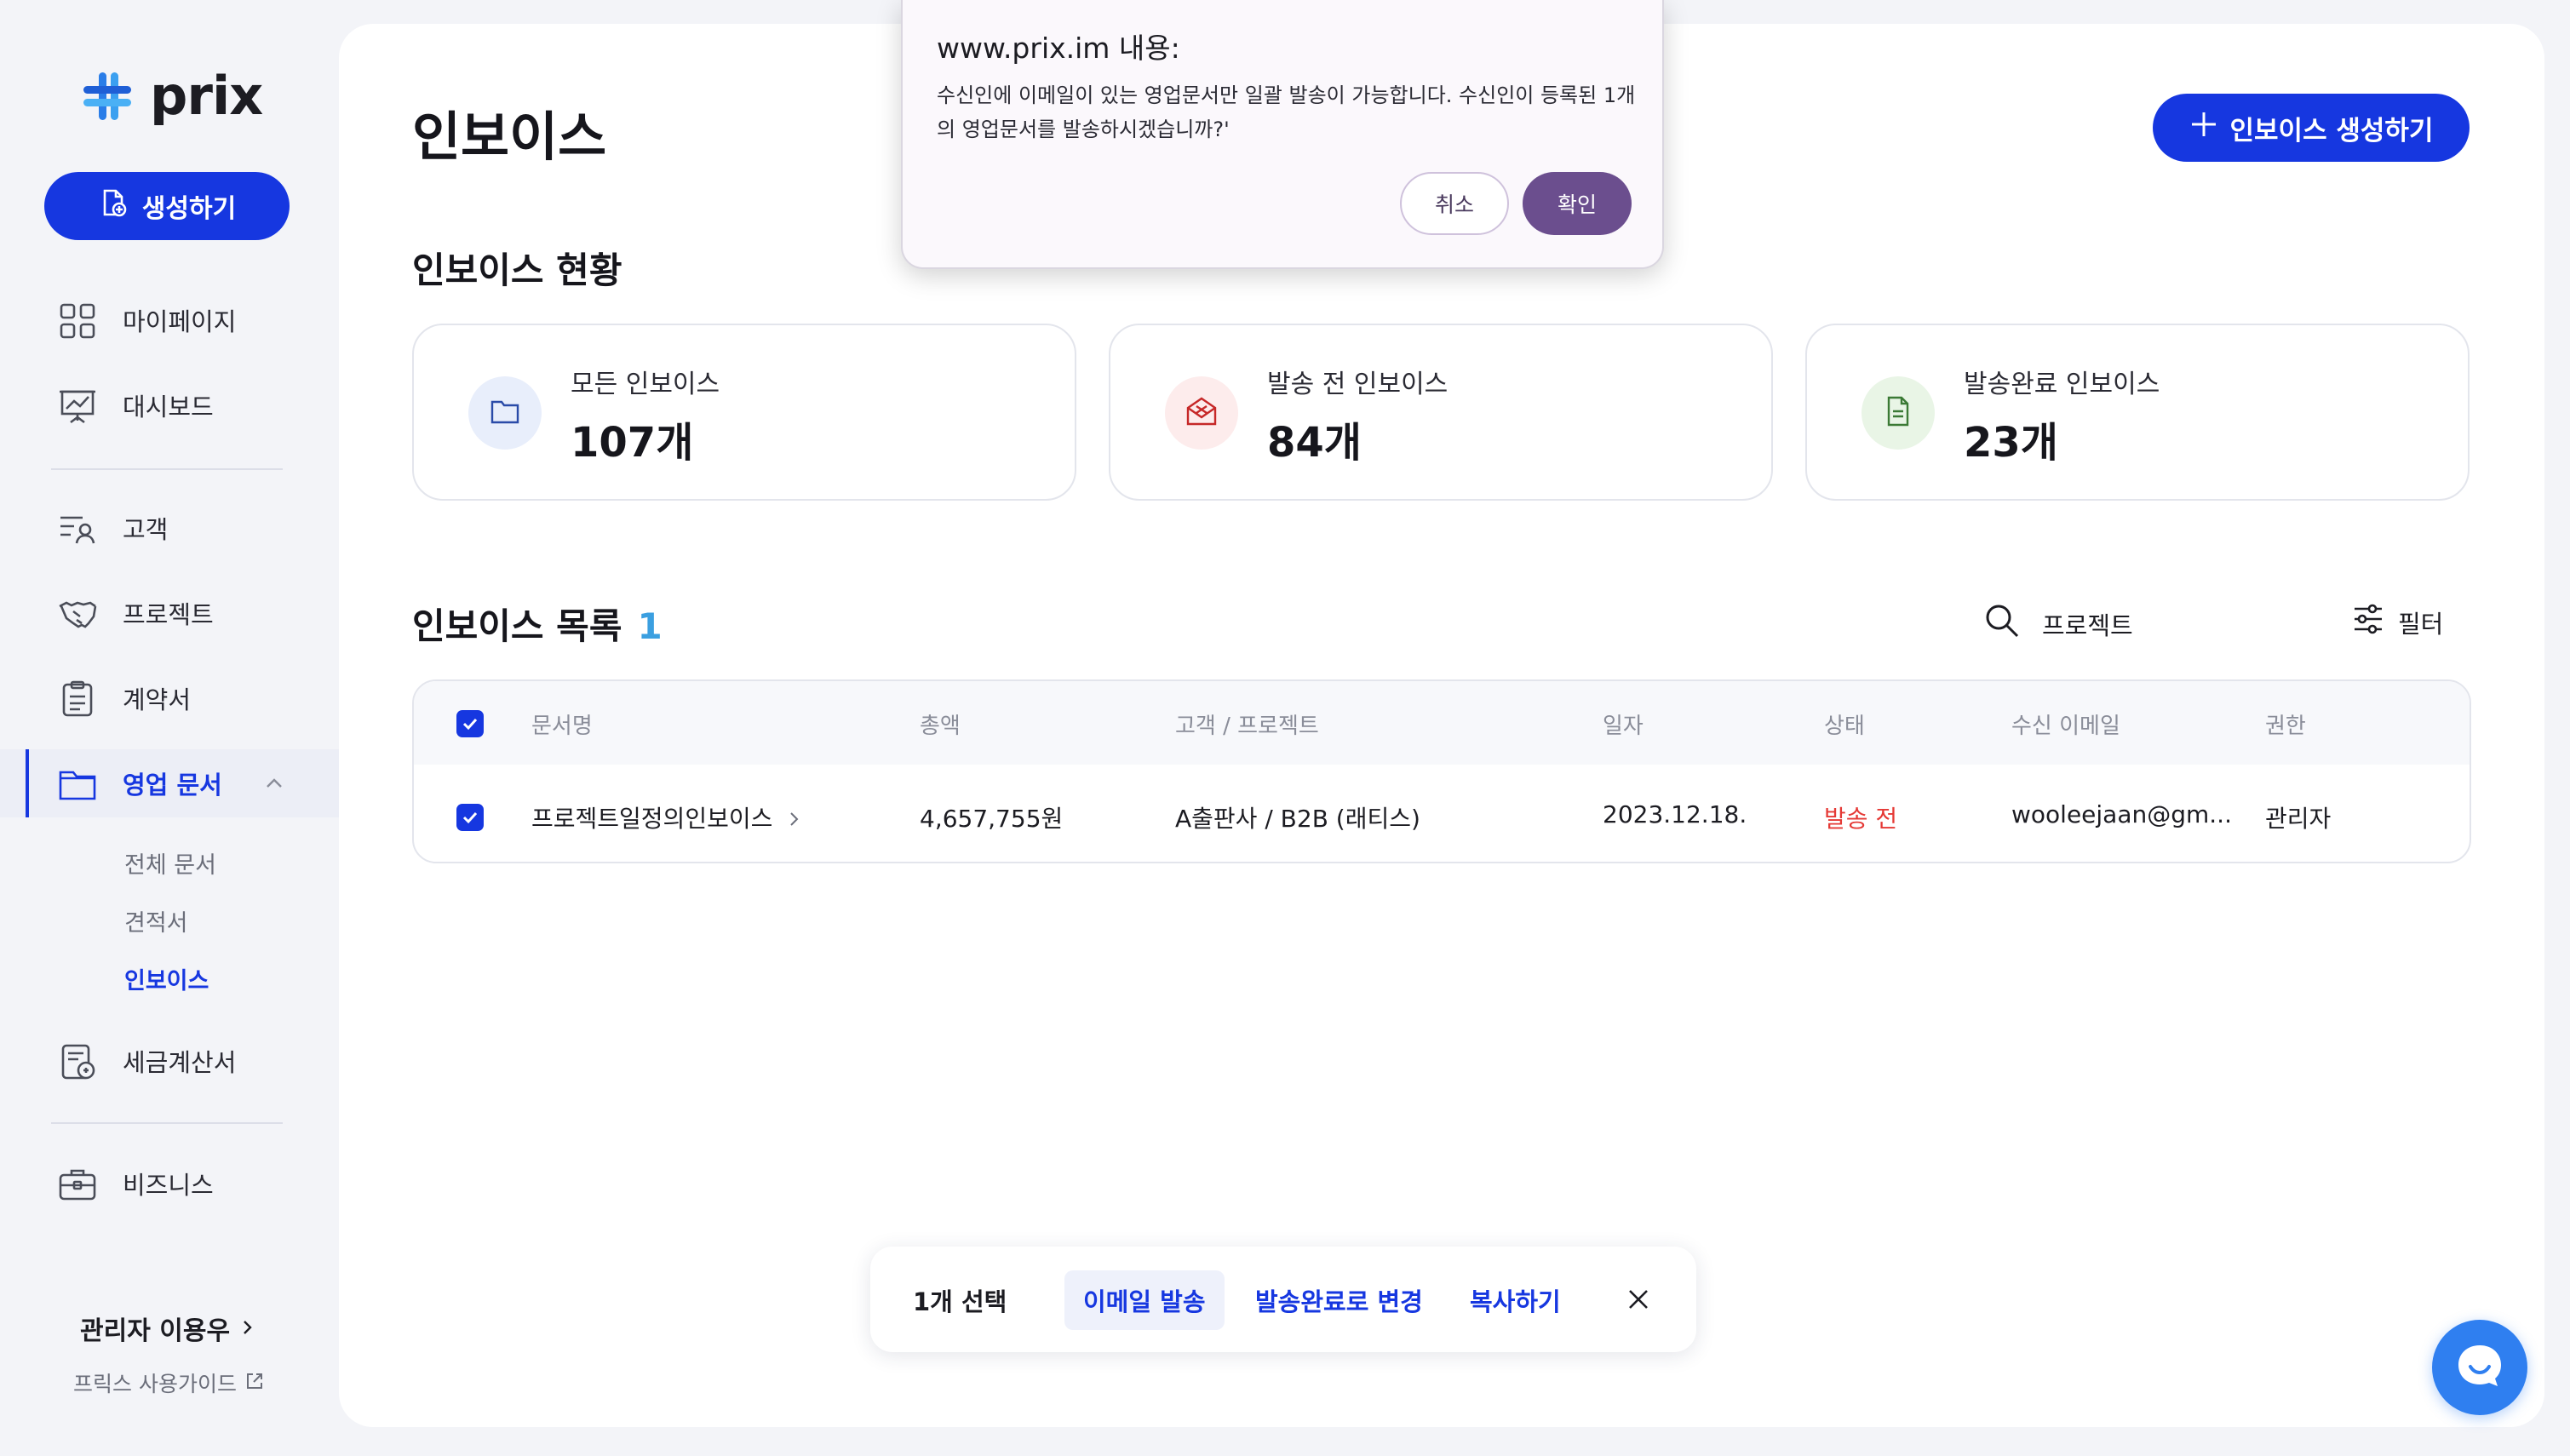 The height and width of the screenshot is (1456, 2570). Describe the element at coordinates (2298, 819) in the screenshot. I see `permission: 관리자` at that location.